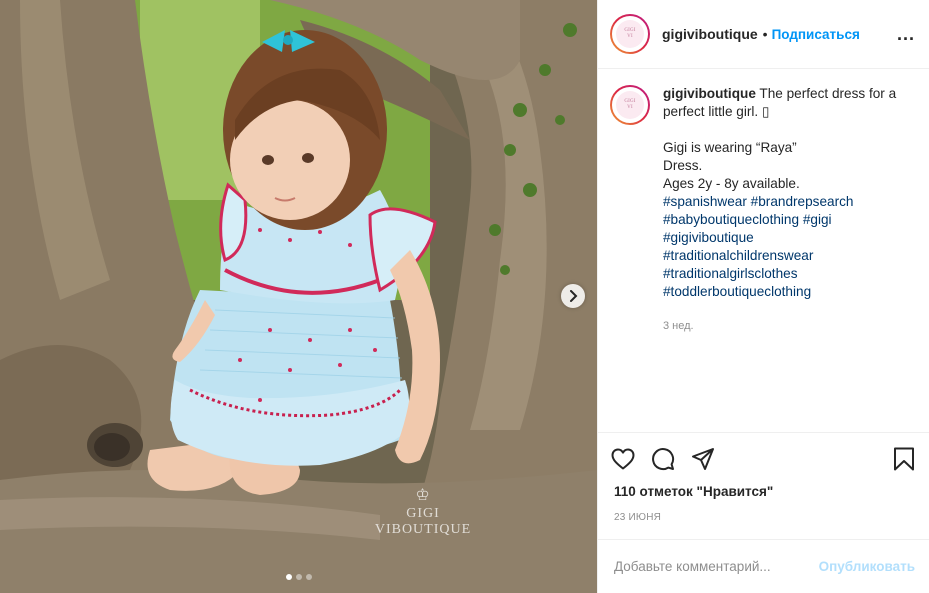 The width and height of the screenshot is (929, 593). Describe the element at coordinates (738, 255) in the screenshot. I see `hashtag-link: #traditionalchildrenswear` at that location.